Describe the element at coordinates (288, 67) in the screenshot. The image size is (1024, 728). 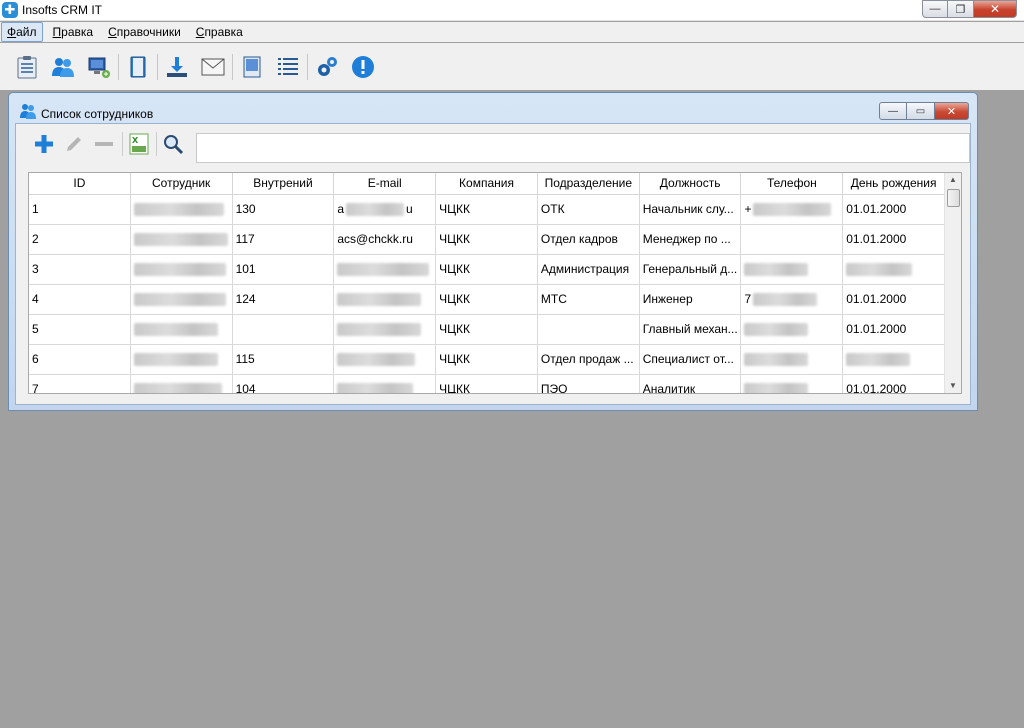
I see `list-icon` at that location.